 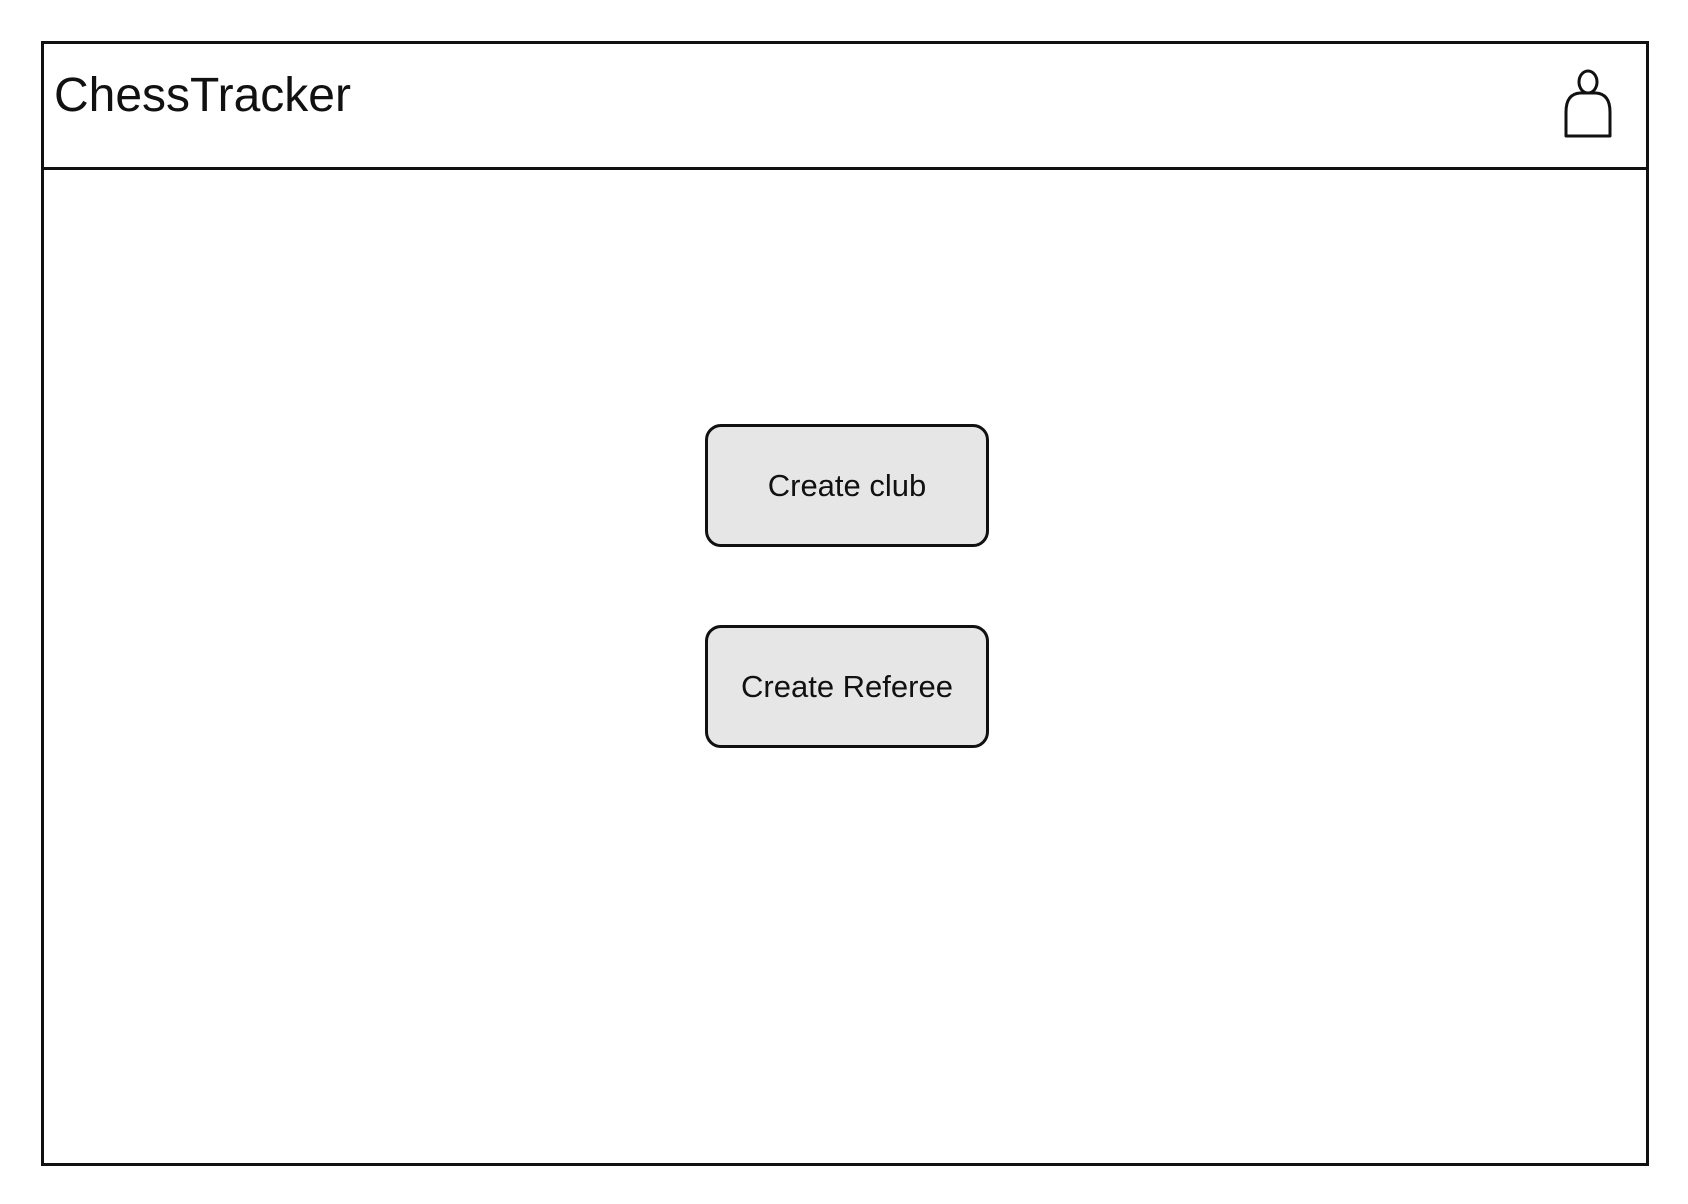 What do you see at coordinates (847, 485) in the screenshot?
I see `create-club-button: Create club` at bounding box center [847, 485].